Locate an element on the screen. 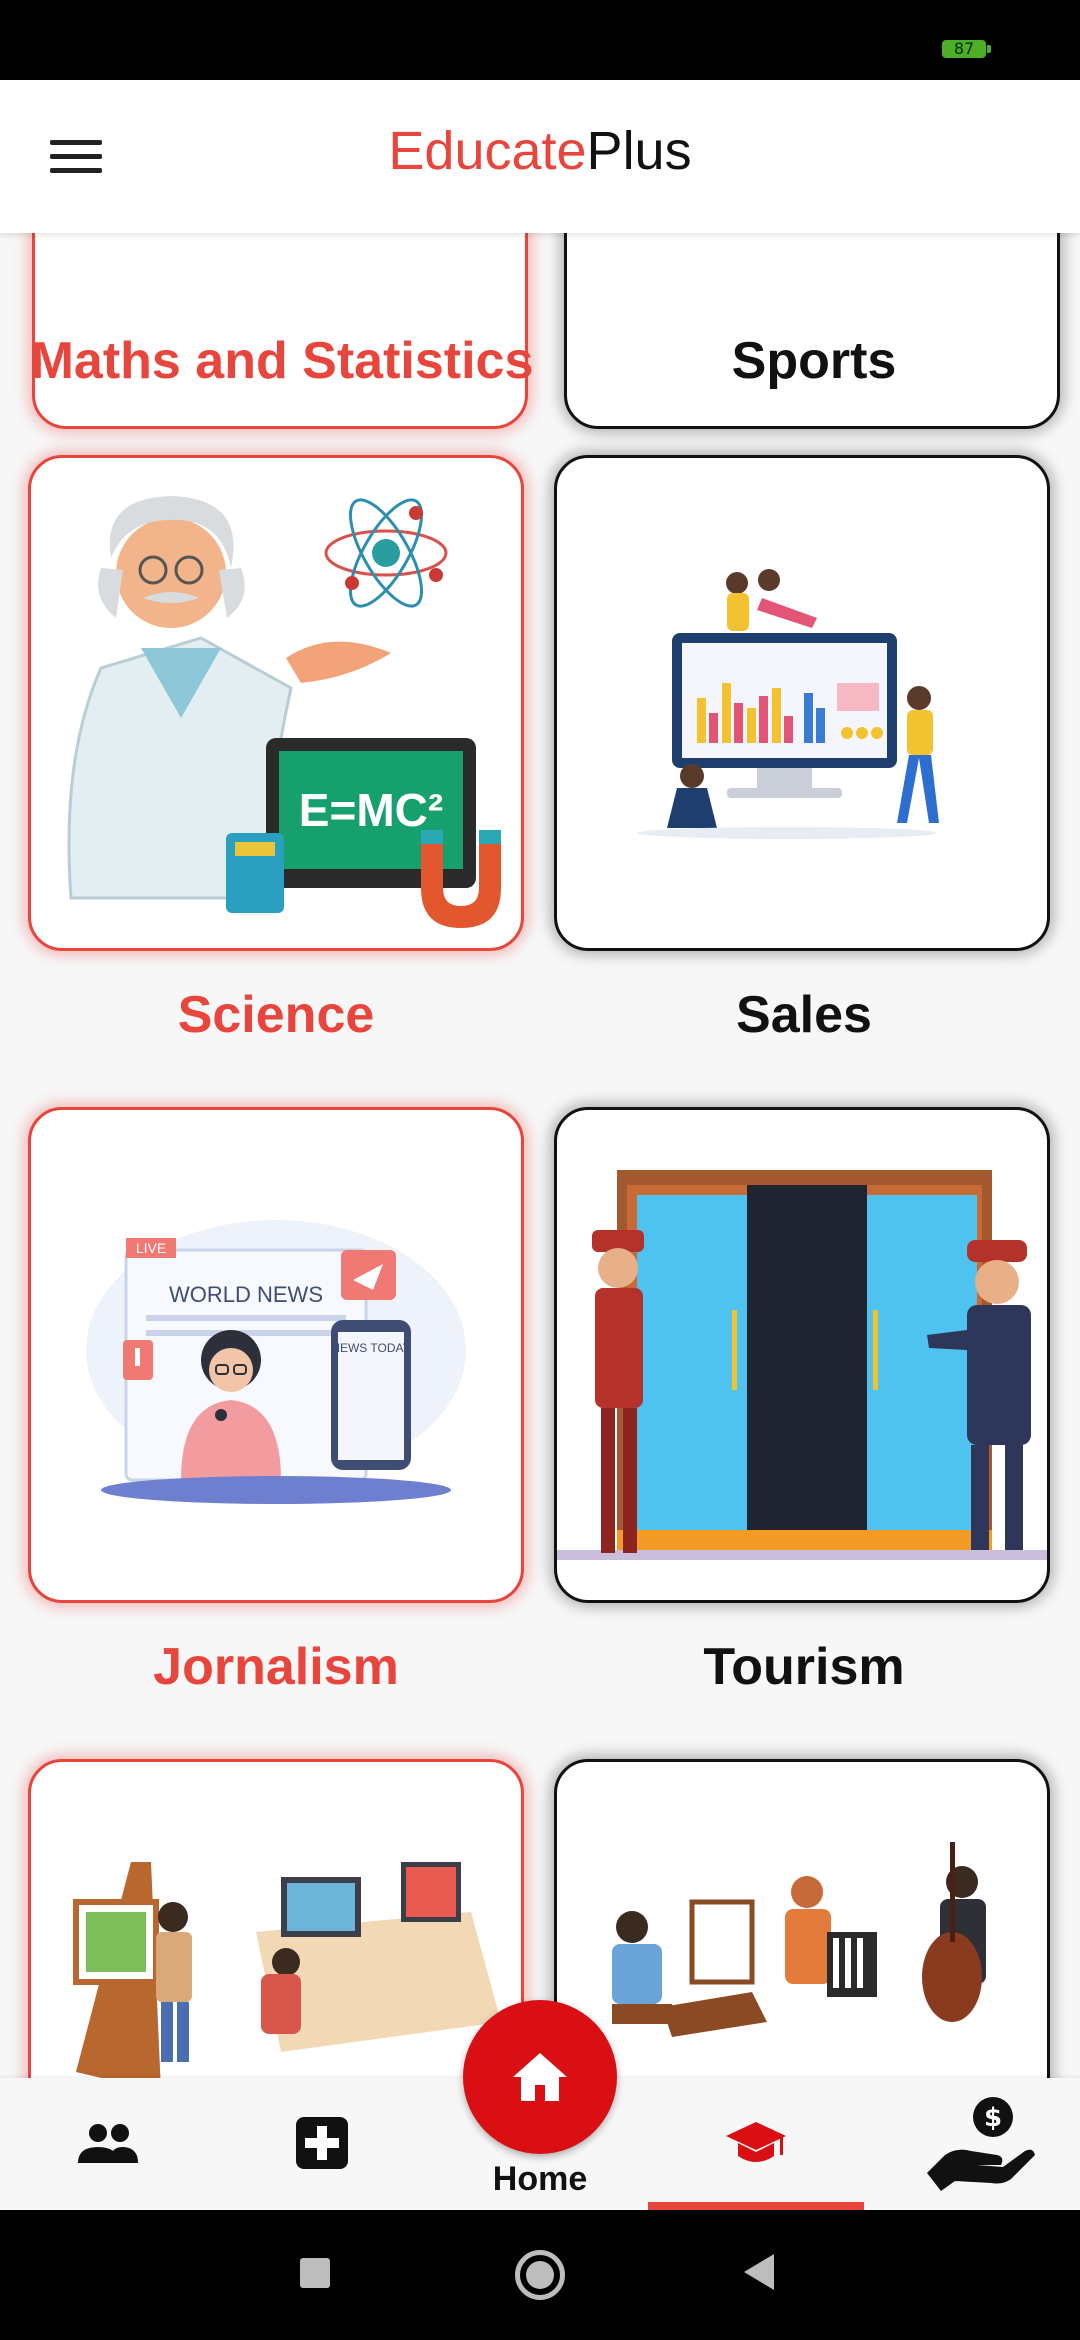  category-card-science: E=MC² is located at coordinates (276, 703).